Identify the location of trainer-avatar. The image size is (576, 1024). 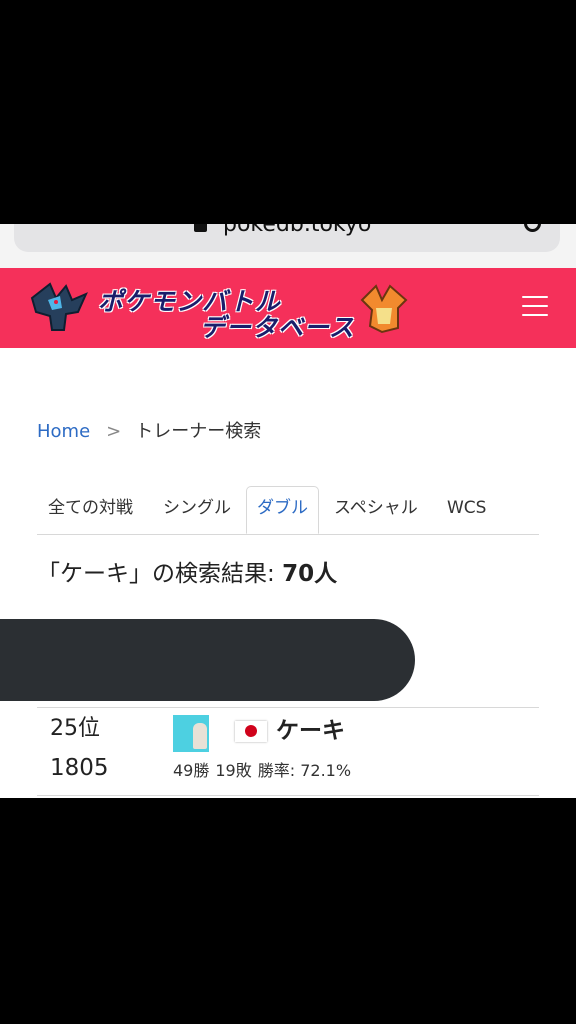
(191, 733).